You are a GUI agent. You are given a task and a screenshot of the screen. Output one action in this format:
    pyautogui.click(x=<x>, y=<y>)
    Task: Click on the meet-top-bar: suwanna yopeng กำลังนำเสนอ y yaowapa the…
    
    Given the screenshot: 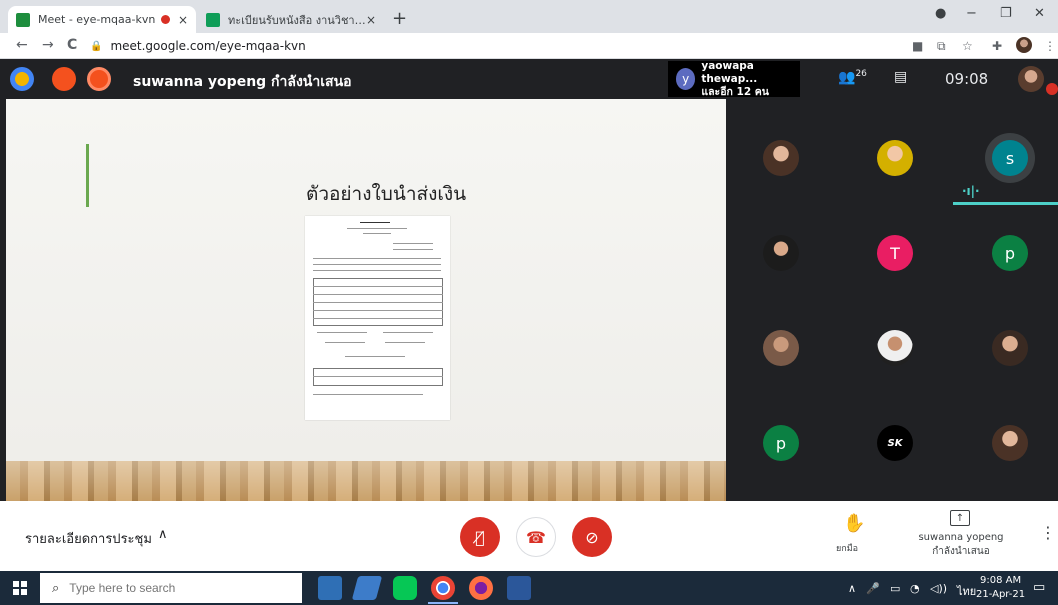 What is the action you would take?
    pyautogui.click(x=529, y=79)
    